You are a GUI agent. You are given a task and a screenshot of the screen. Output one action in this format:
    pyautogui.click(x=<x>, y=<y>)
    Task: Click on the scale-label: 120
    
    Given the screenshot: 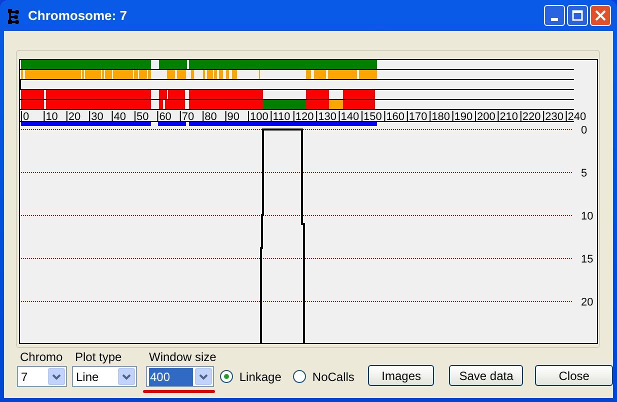 What is the action you would take?
    pyautogui.click(x=304, y=117)
    